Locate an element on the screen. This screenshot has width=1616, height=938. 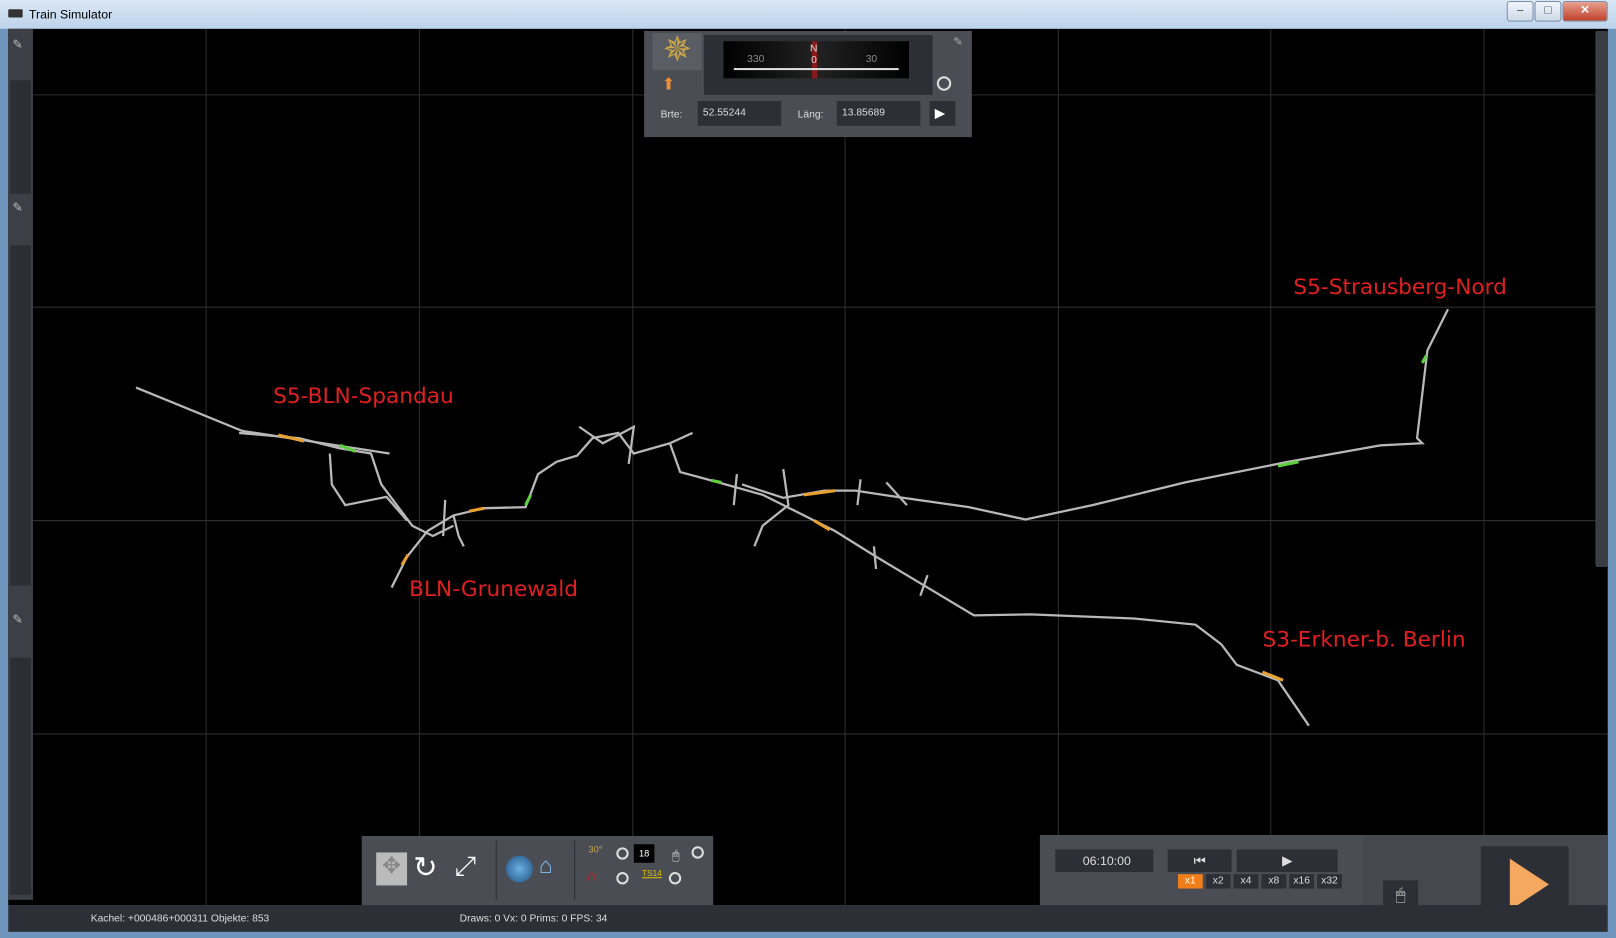
home-icon: ⌂ is located at coordinates (546, 865).